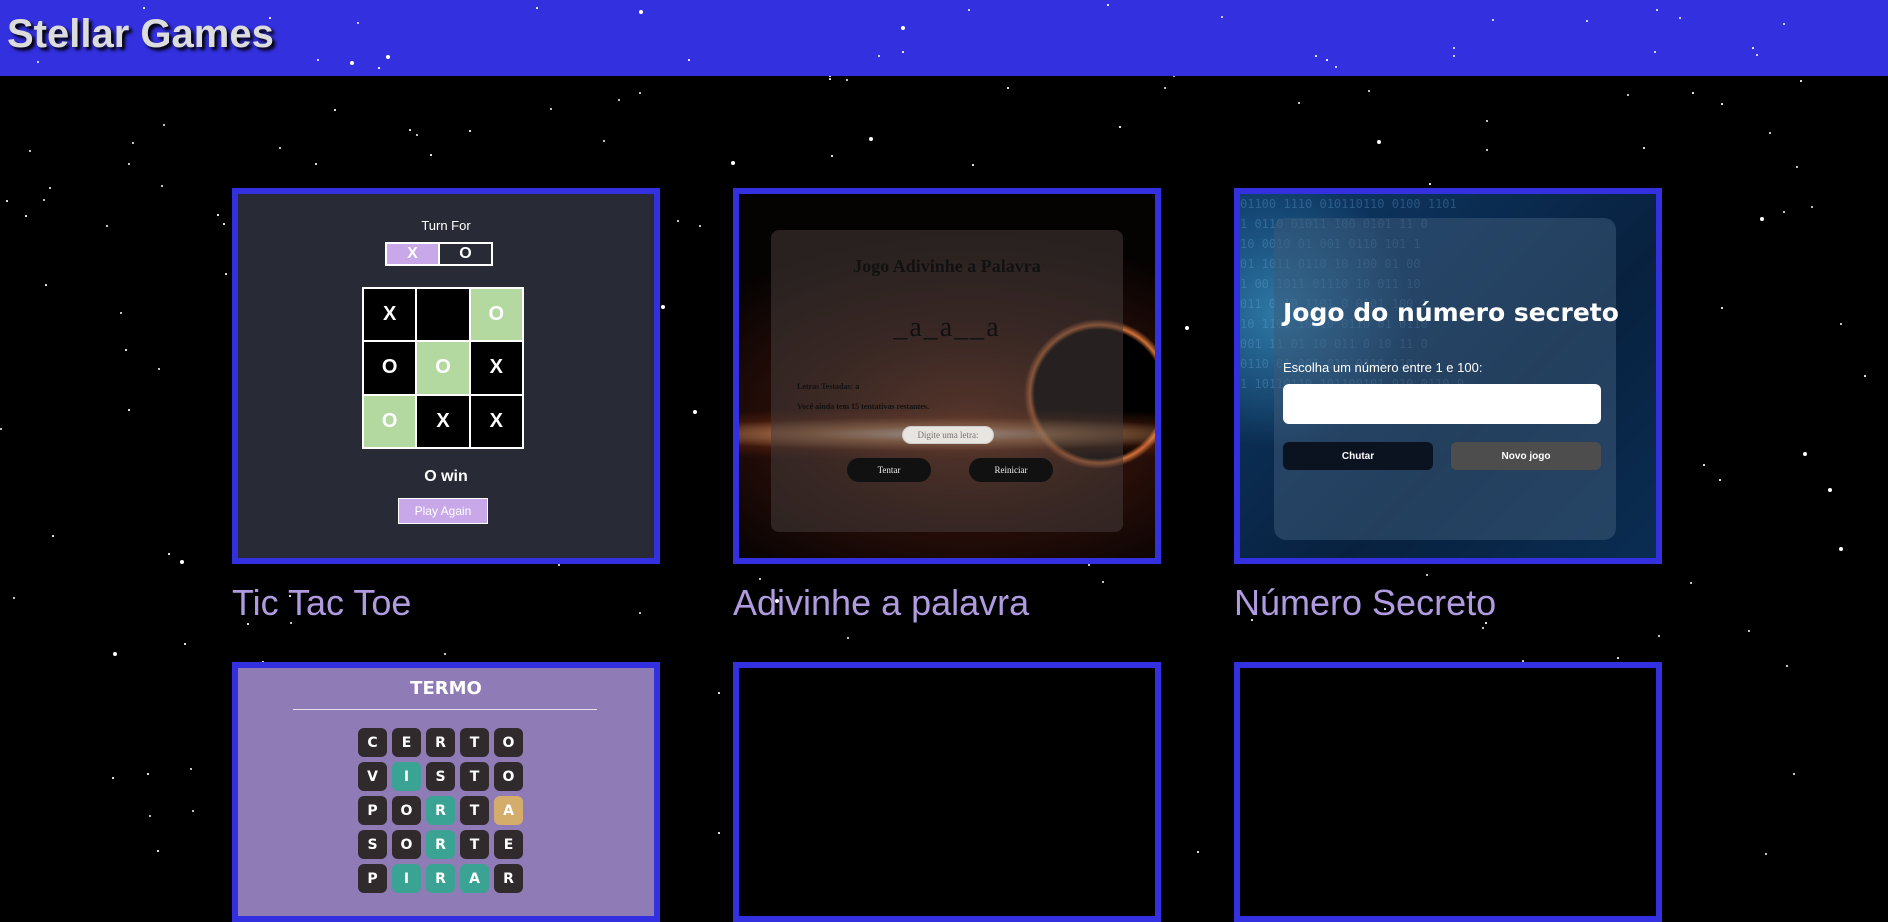  What do you see at coordinates (496, 368) in the screenshot?
I see `board-cell: X` at bounding box center [496, 368].